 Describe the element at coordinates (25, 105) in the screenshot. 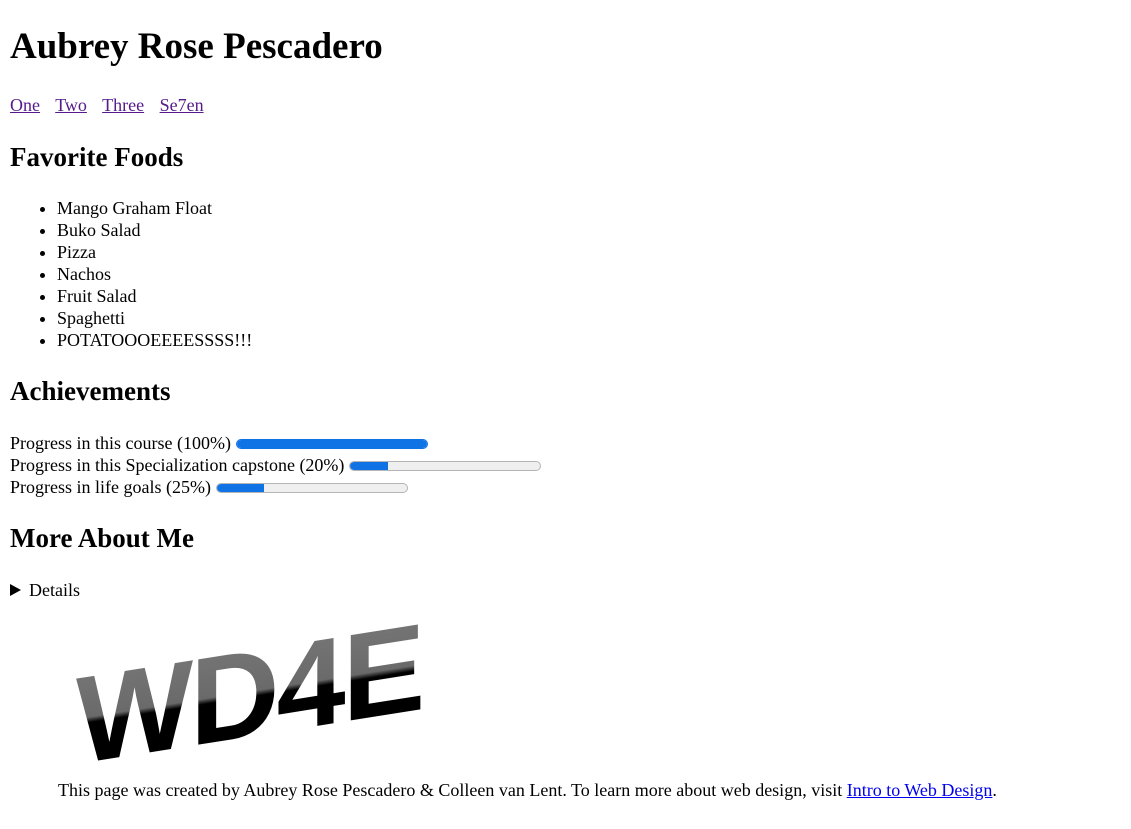

I see `nav-link-one: One` at that location.